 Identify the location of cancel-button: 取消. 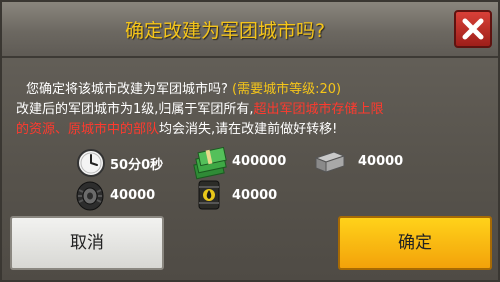
(87, 243).